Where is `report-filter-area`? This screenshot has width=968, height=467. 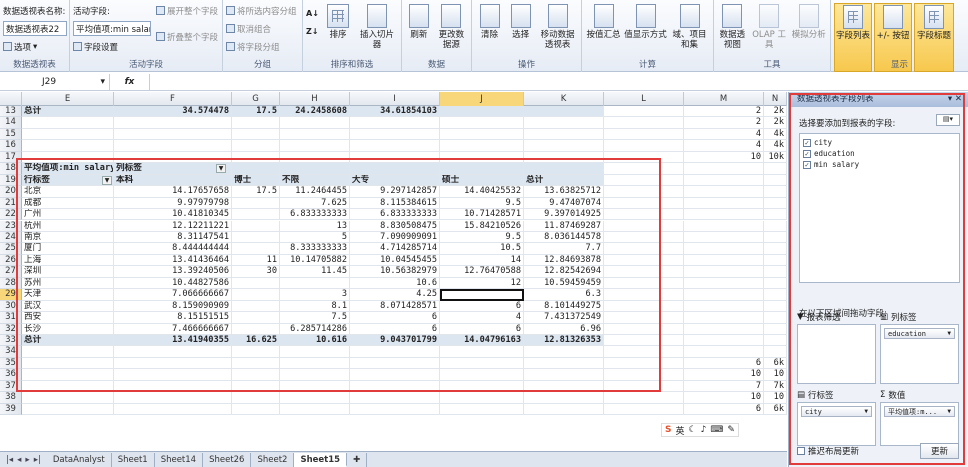
report-filter-area is located at coordinates (836, 354).